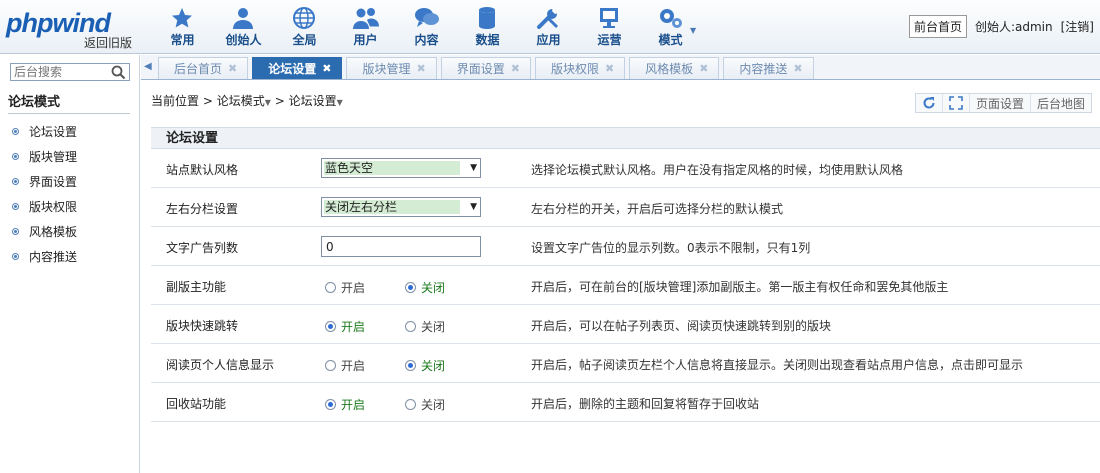 The image size is (1100, 473). I want to click on text-ad-columns-input, so click(401, 246).